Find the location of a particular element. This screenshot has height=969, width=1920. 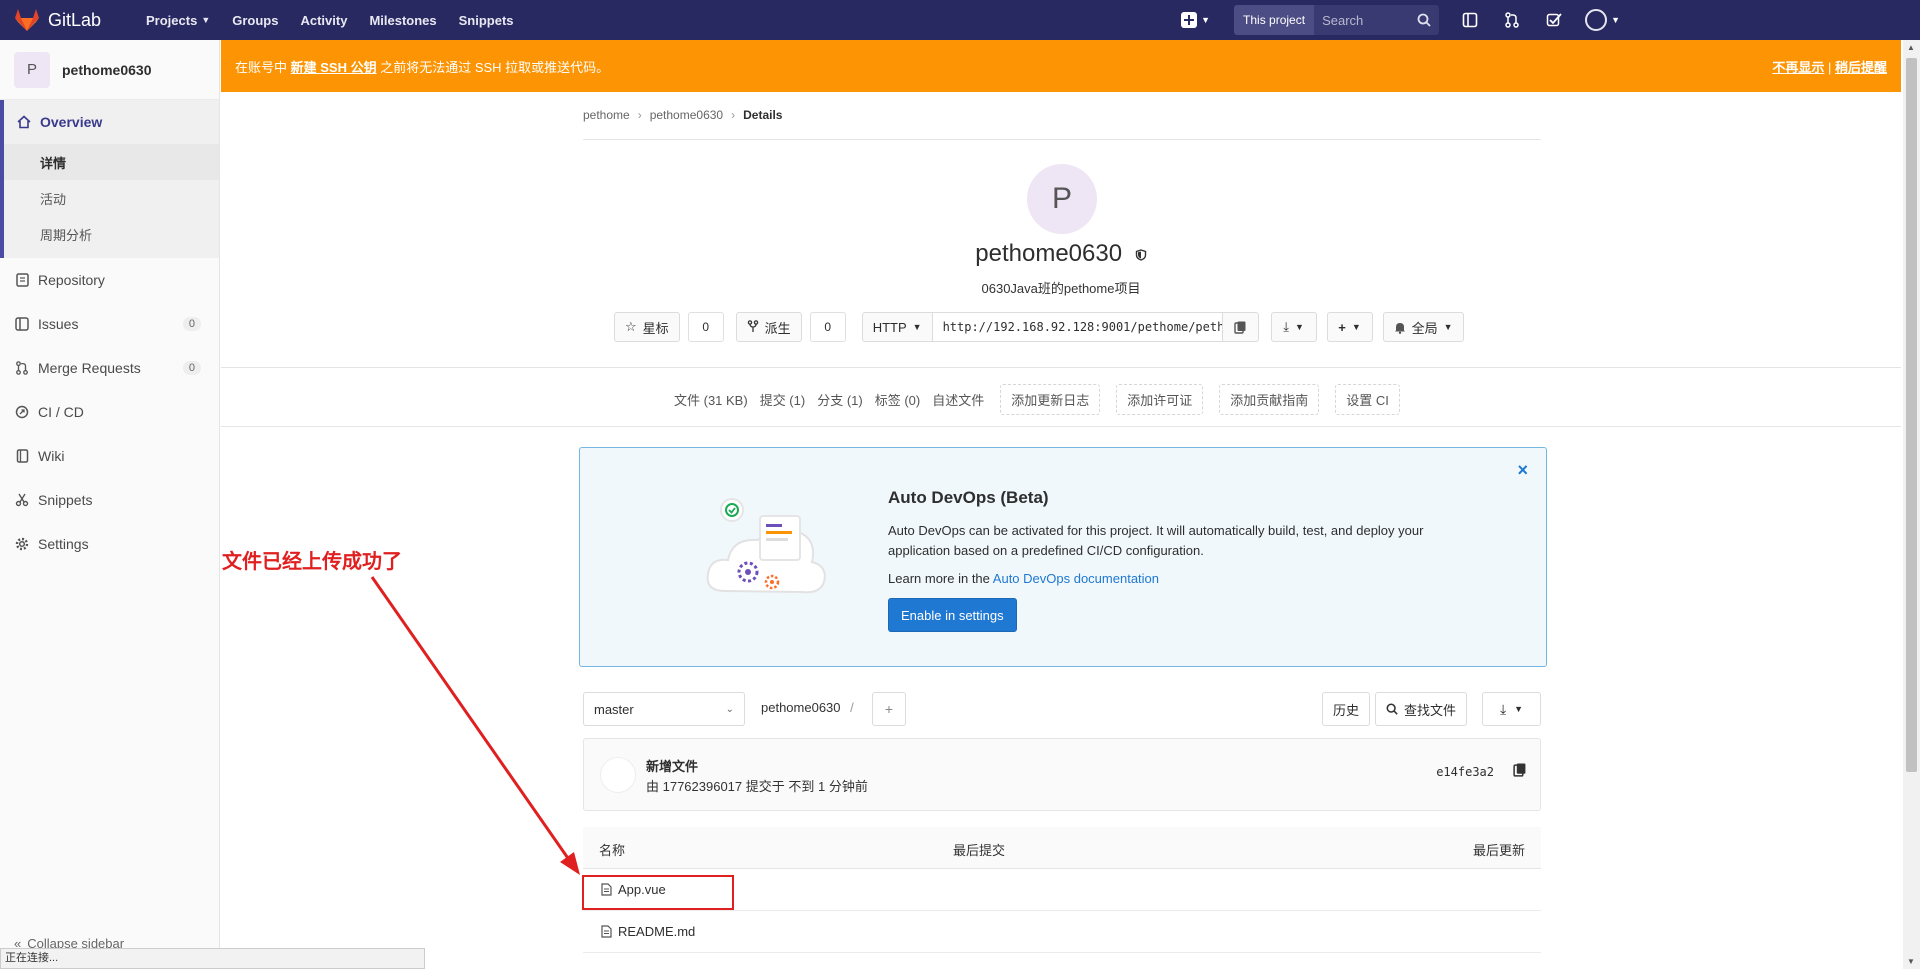

setup-ci-button: 设置 CI is located at coordinates (1367, 399).